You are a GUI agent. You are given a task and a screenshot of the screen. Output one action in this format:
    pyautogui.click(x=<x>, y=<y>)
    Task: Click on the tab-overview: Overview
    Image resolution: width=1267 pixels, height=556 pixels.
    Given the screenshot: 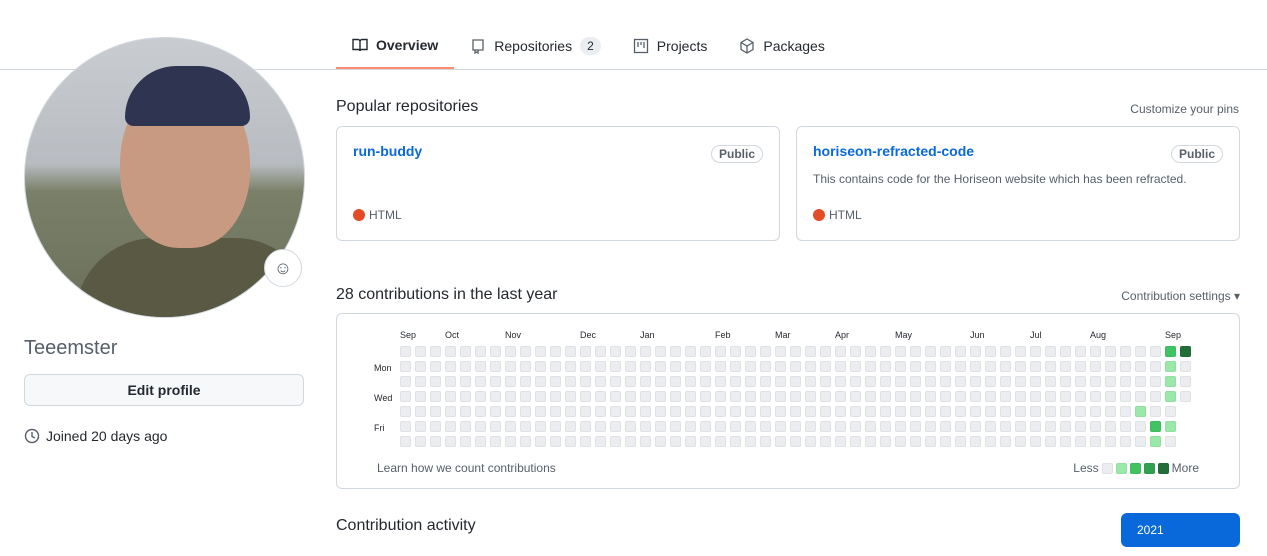 What is the action you would take?
    pyautogui.click(x=395, y=45)
    